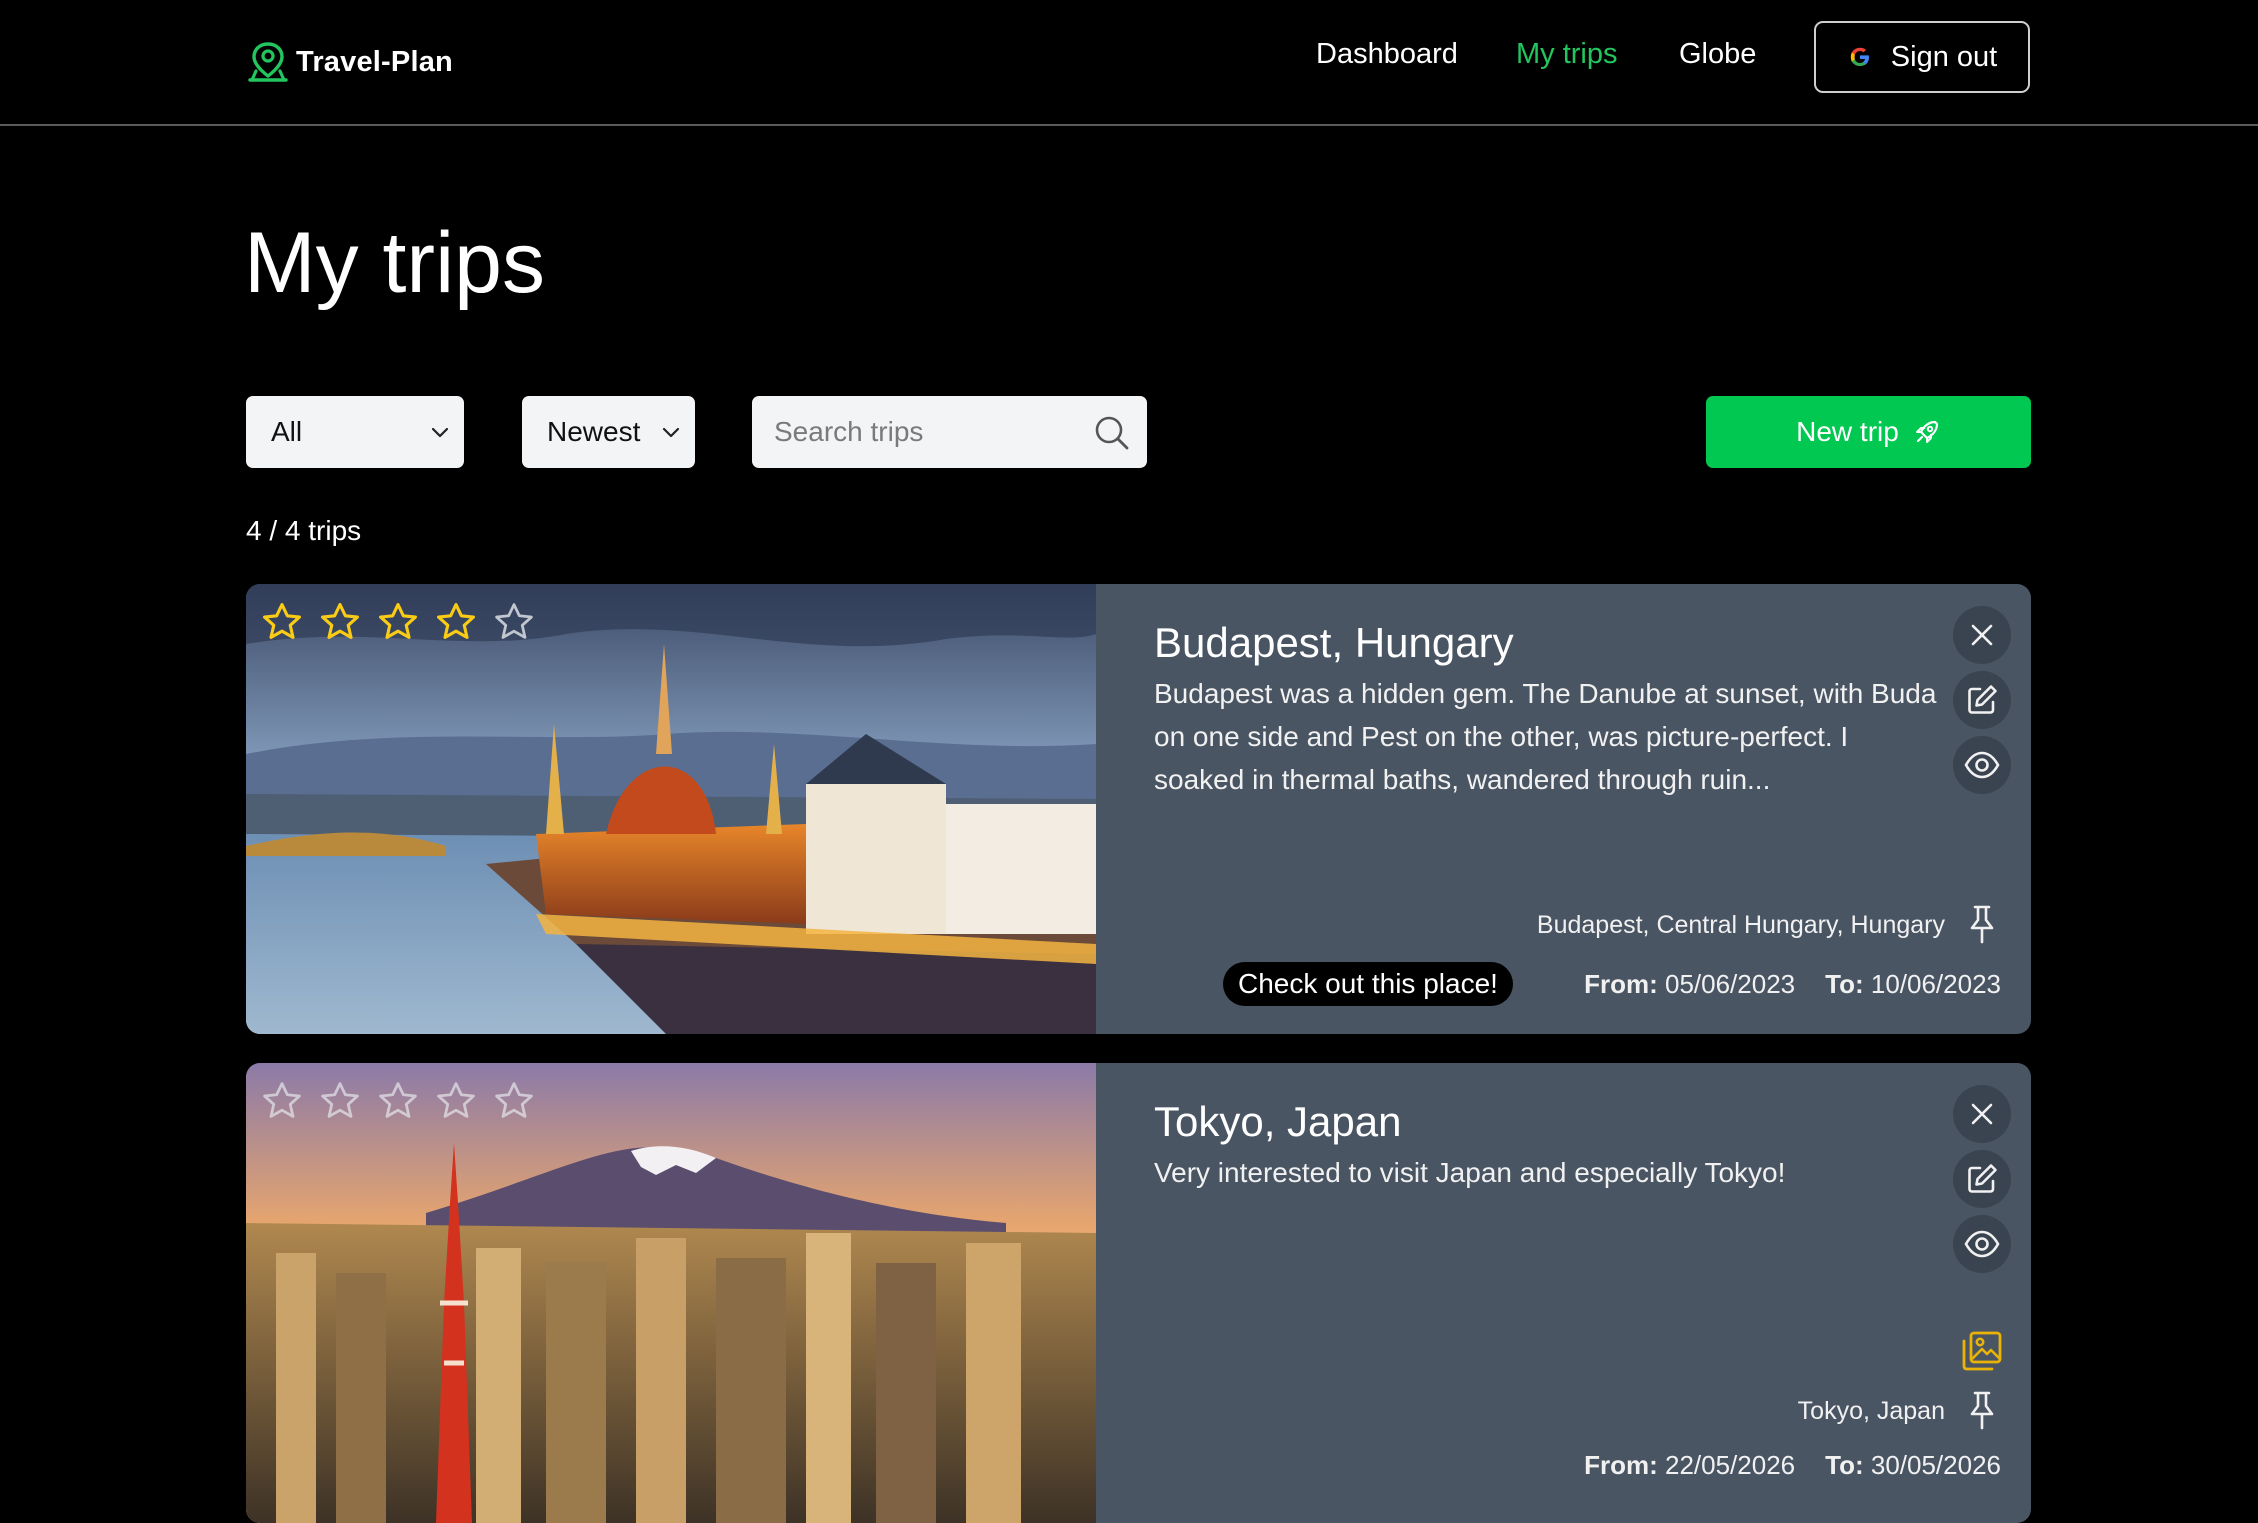 The image size is (2258, 1523). What do you see at coordinates (1717, 54) in the screenshot?
I see `nav-globe: Globe` at bounding box center [1717, 54].